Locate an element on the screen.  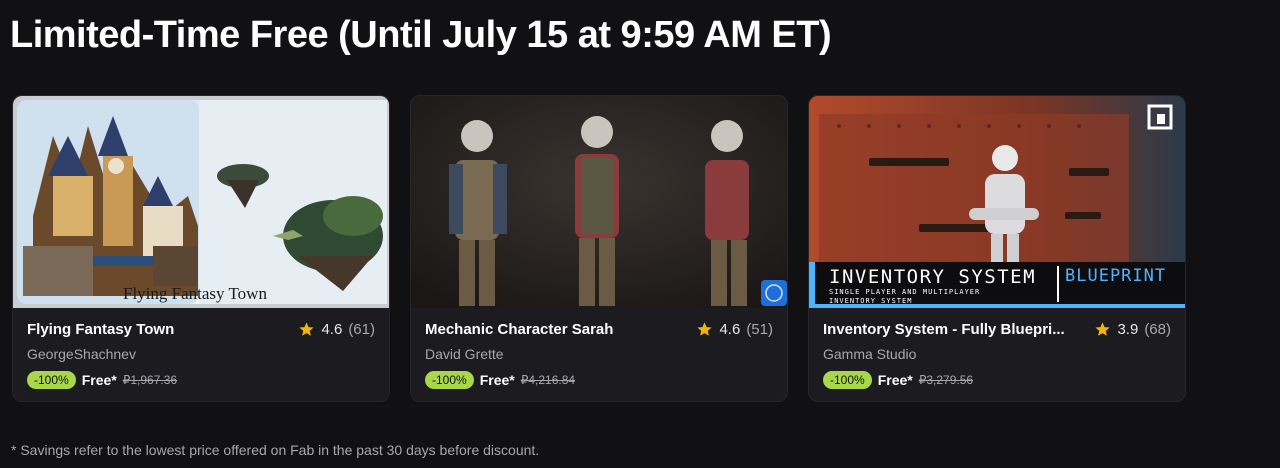
original-price: ₽1,967.36 is located at coordinates (150, 380).